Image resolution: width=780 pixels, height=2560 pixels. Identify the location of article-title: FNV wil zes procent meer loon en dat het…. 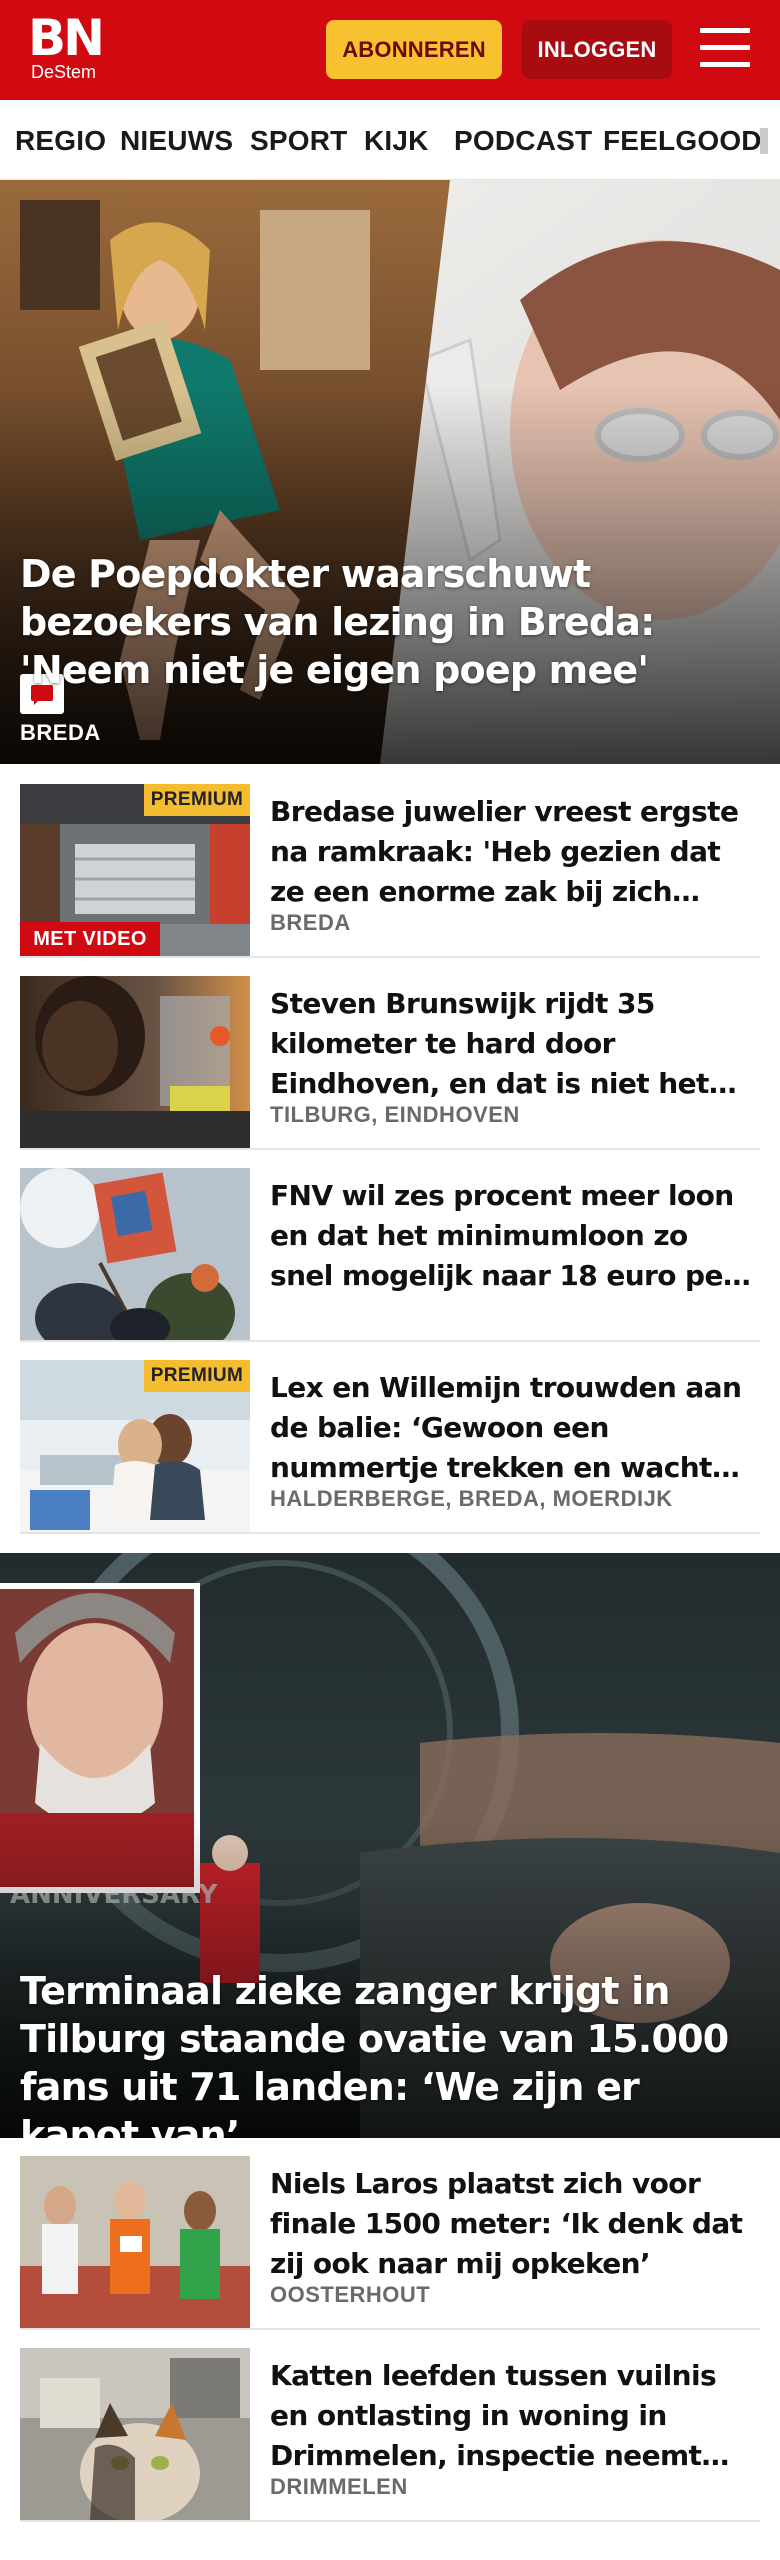
(514, 1236).